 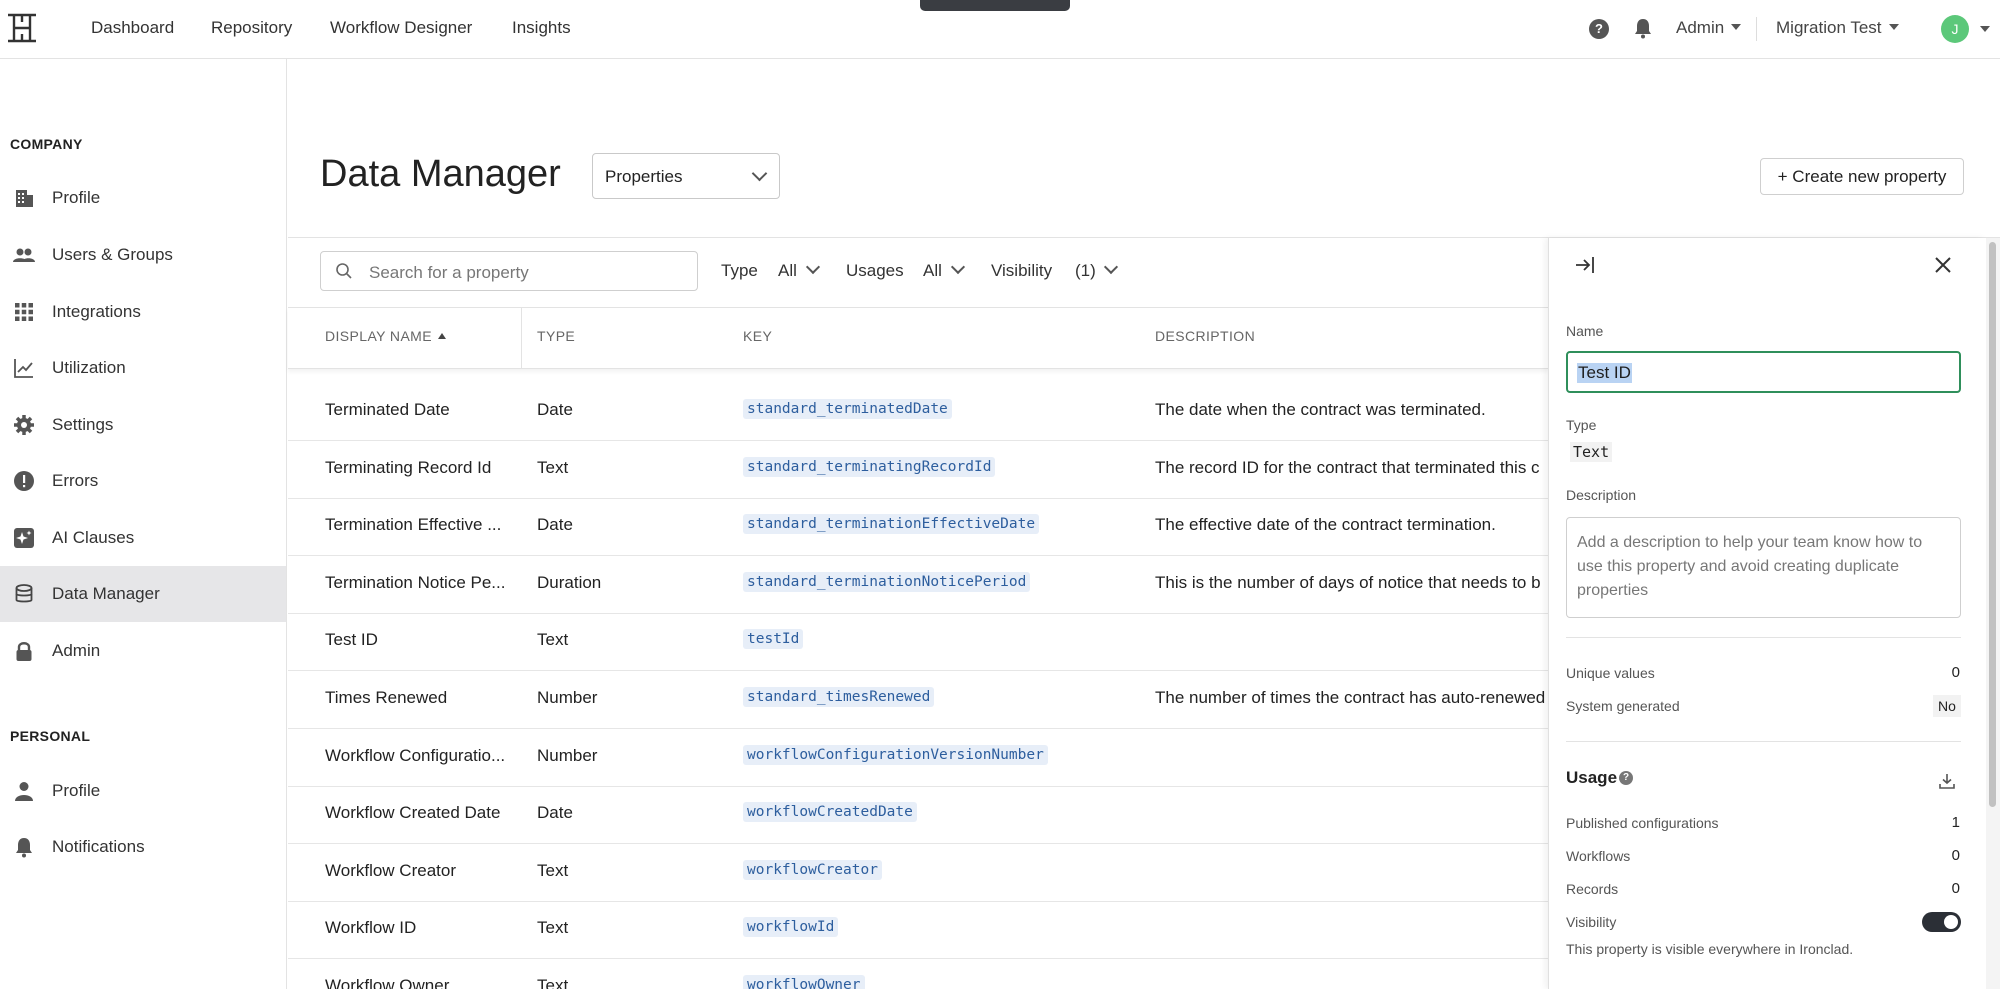 What do you see at coordinates (1643, 28) in the screenshot?
I see `notifications-bell-icon` at bounding box center [1643, 28].